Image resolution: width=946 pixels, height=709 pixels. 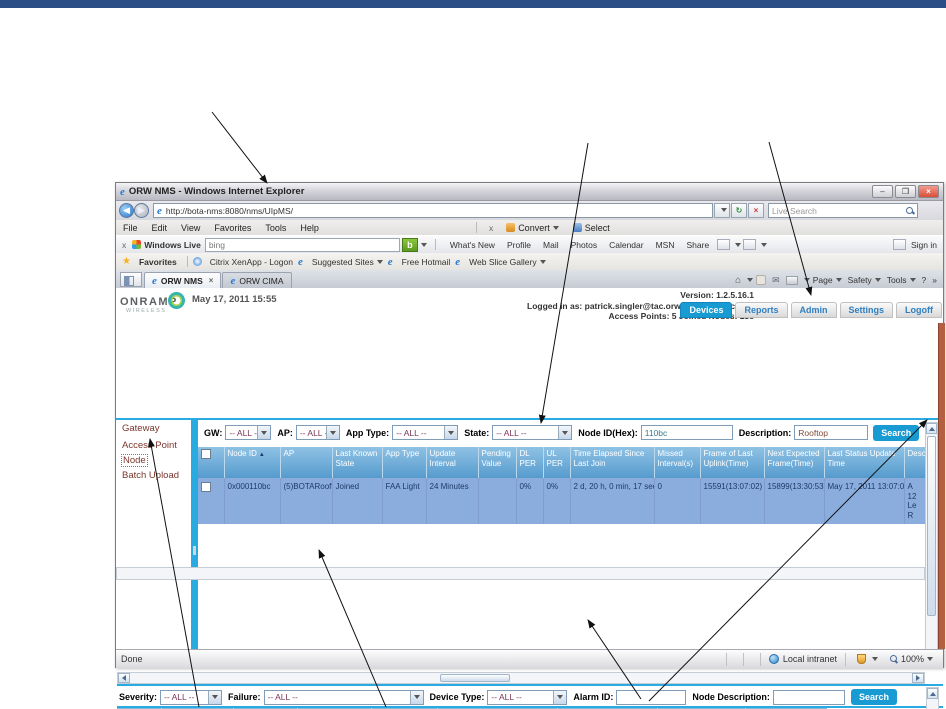 I want to click on minimize-button: –, so click(x=882, y=191).